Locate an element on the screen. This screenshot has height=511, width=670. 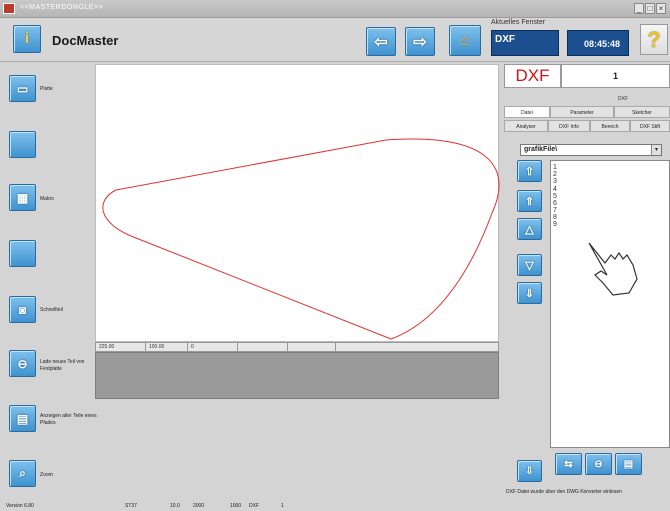
sheet-icon: ▭ is located at coordinates (22, 88).